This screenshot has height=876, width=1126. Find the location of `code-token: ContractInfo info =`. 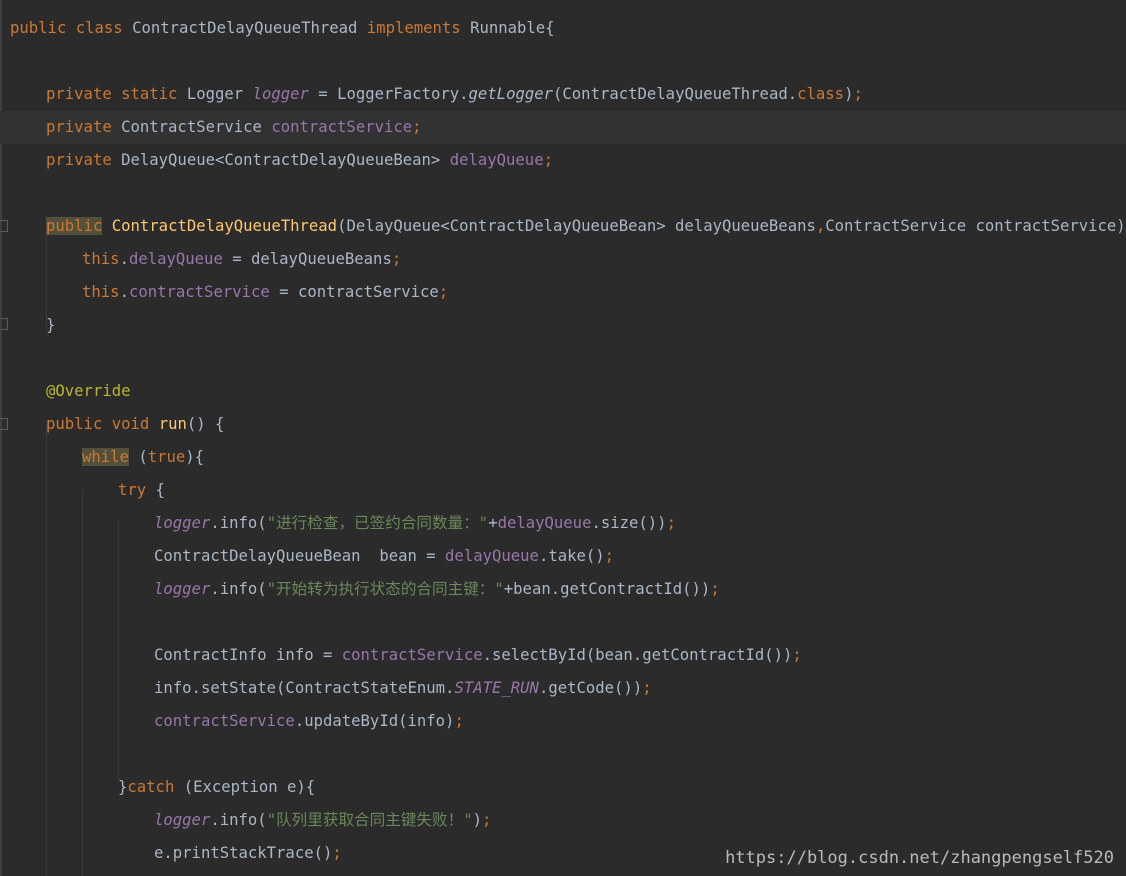

code-token: ContractInfo info = is located at coordinates (248, 655).